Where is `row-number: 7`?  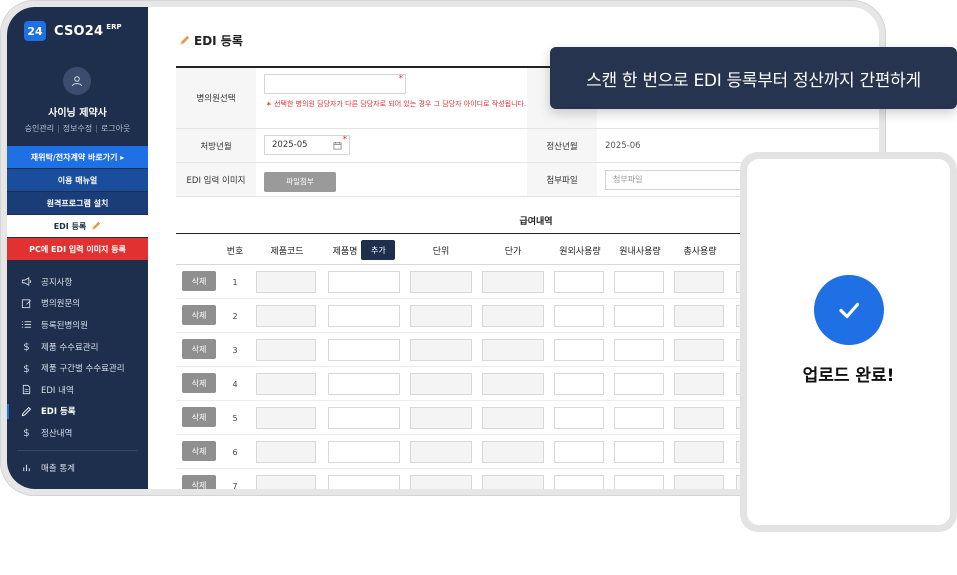 row-number: 7 is located at coordinates (235, 485).